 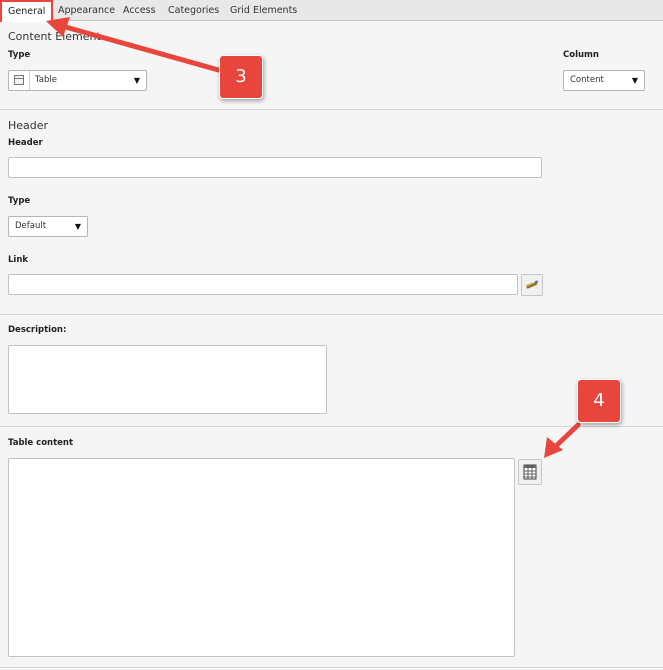 I want to click on section-title-header: Header, so click(x=28, y=125).